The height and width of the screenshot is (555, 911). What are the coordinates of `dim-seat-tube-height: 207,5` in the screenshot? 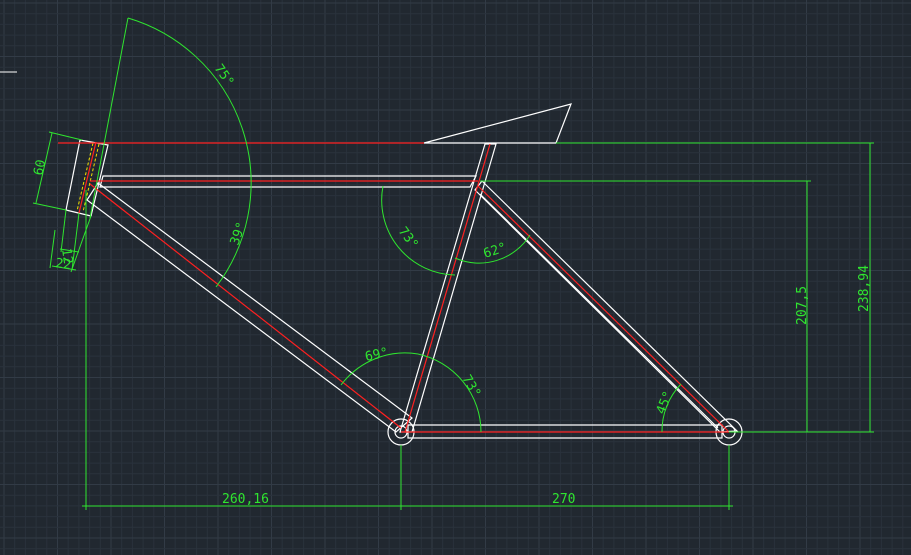 It's located at (802, 305).